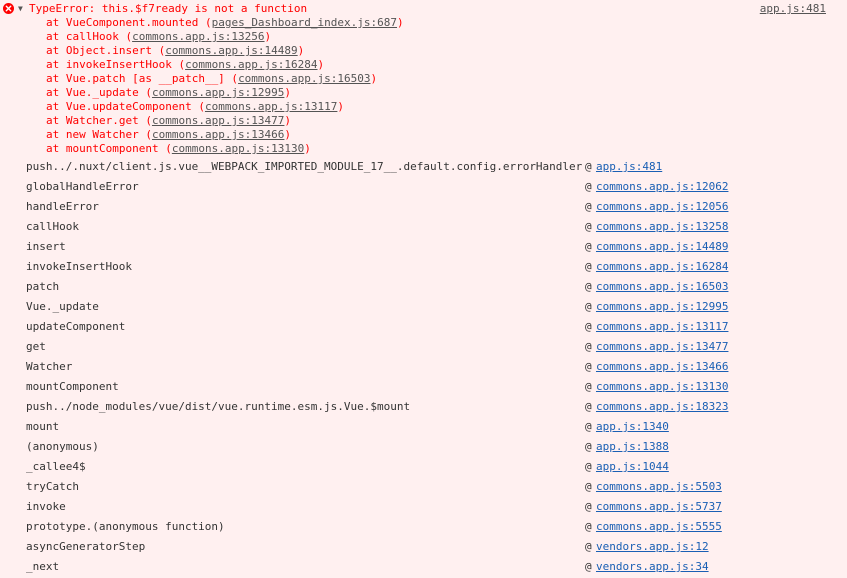 The image size is (847, 578). Describe the element at coordinates (251, 64) in the screenshot. I see `stack-frame-location-link: commons.app.js:16284` at that location.